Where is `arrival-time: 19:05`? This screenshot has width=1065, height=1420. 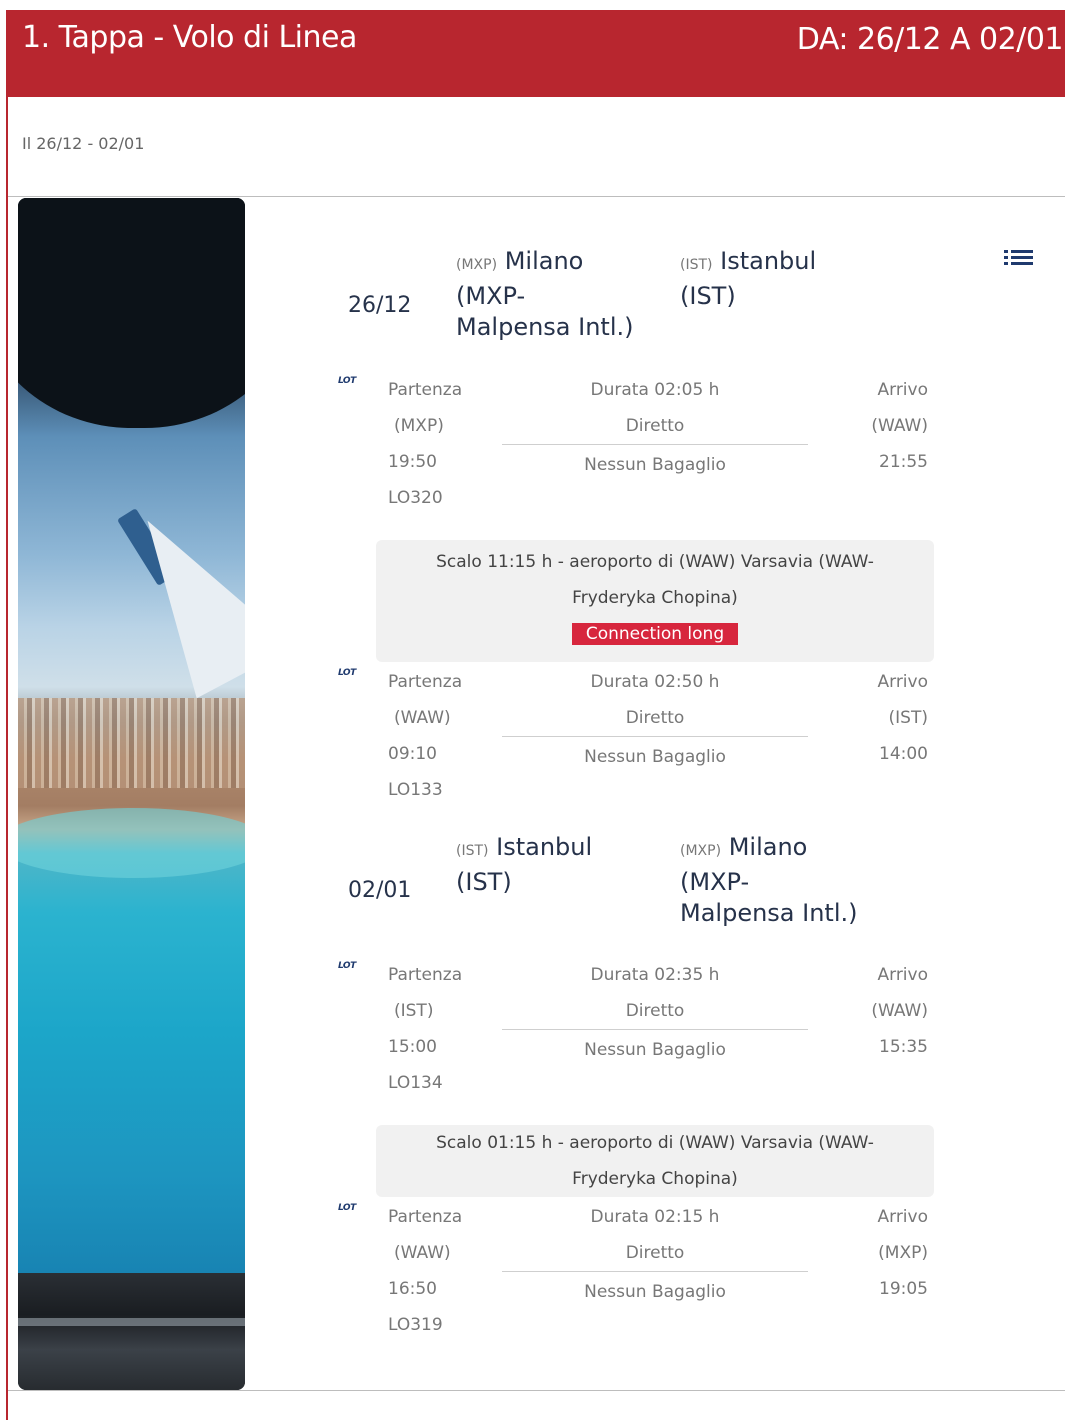
arrival-time: 19:05 is located at coordinates (903, 1289).